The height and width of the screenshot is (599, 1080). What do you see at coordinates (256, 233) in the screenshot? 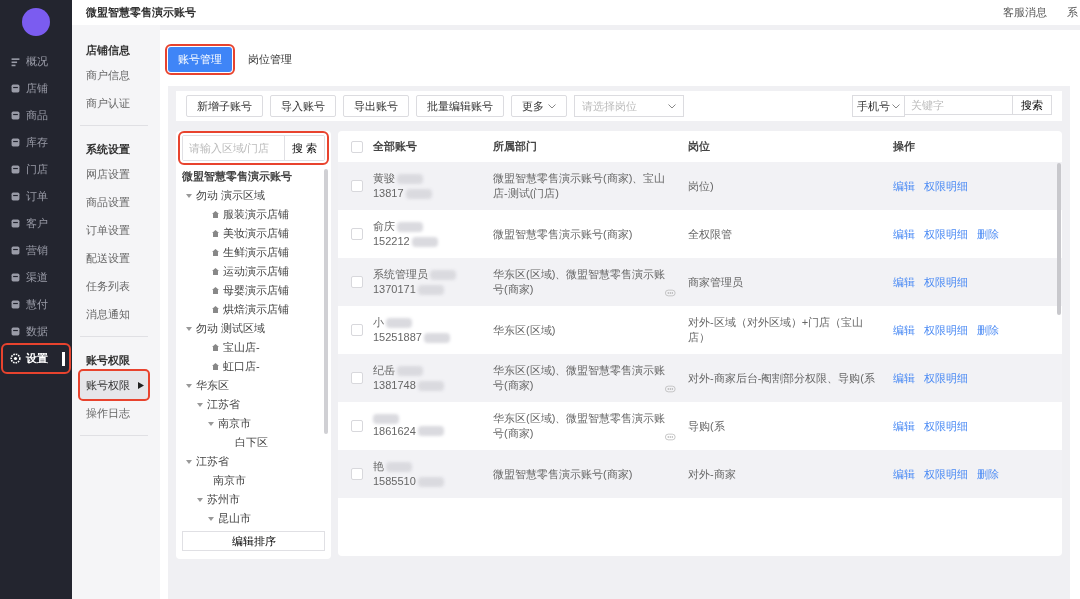
I see `tree-node: 美妆演示店铺` at bounding box center [256, 233].